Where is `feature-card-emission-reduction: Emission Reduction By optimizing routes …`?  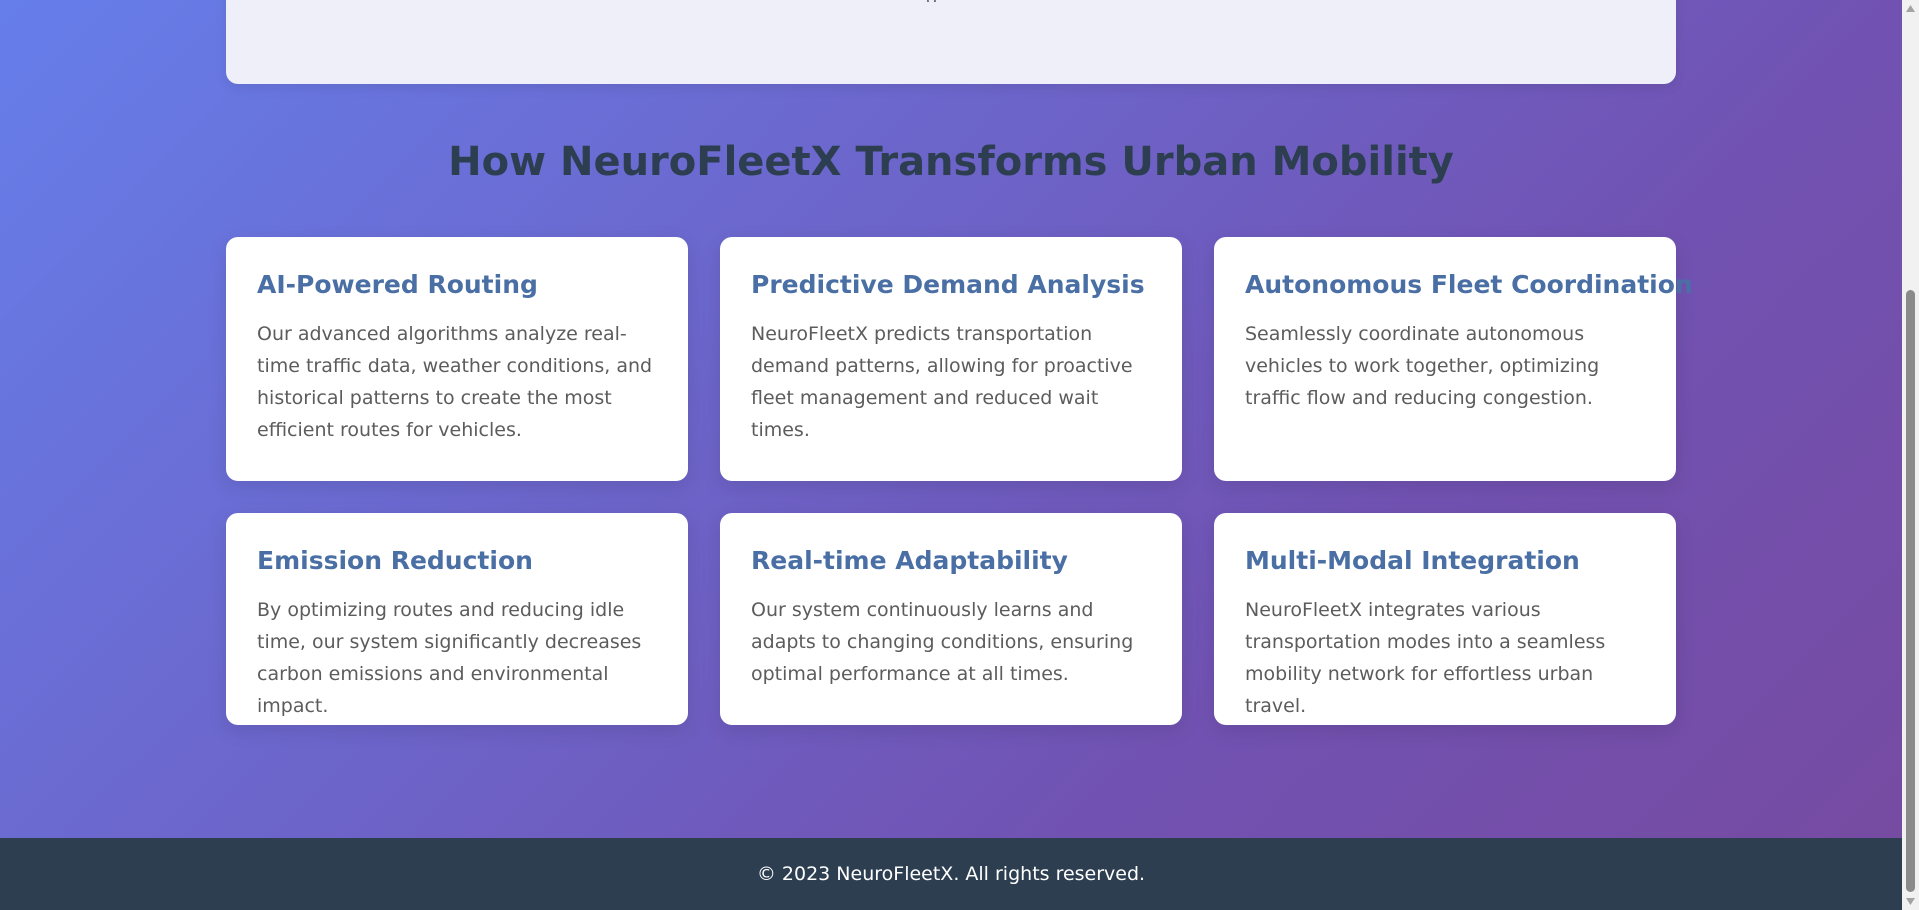 feature-card-emission-reduction: Emission Reduction By optimizing routes … is located at coordinates (457, 619).